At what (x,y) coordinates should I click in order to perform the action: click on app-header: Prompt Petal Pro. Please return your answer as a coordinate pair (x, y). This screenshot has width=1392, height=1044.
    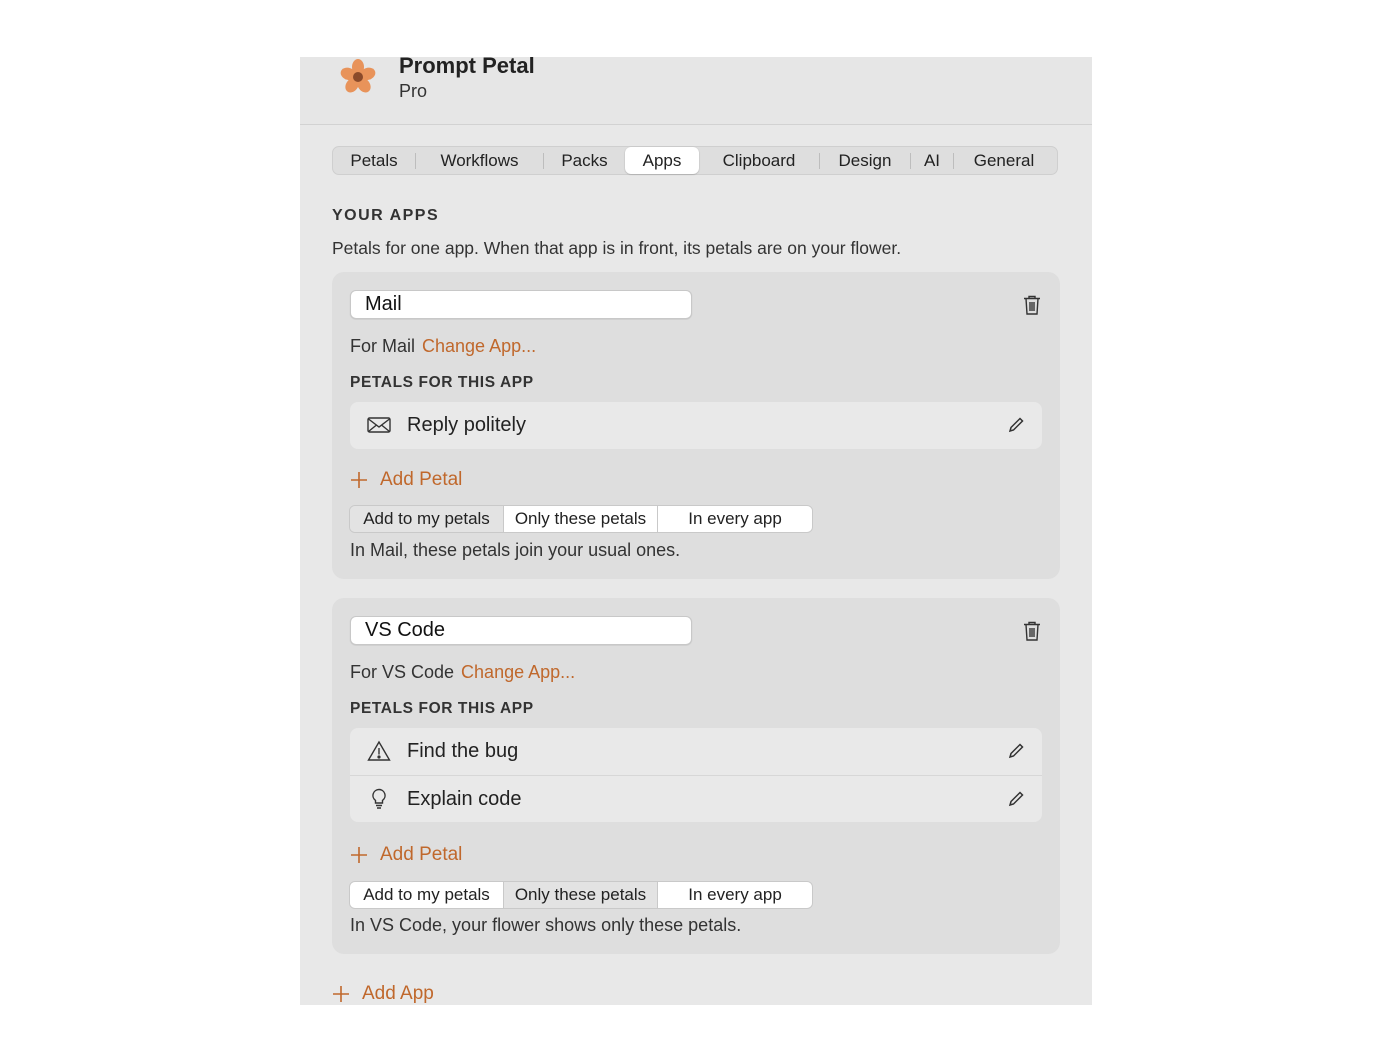
    Looking at the image, I should click on (696, 91).